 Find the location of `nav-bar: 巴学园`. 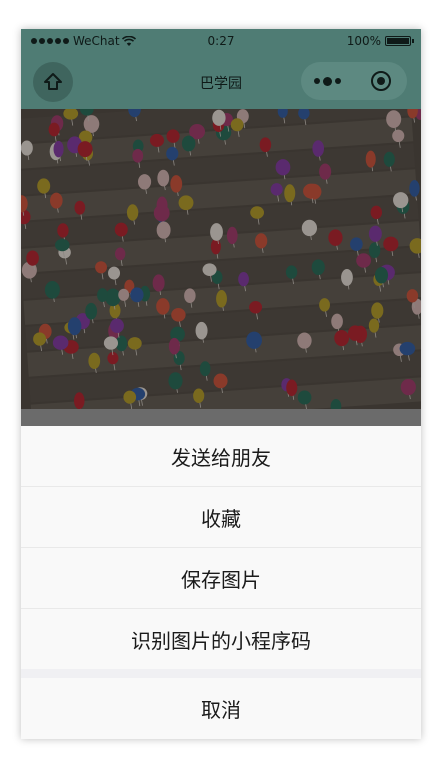

nav-bar: 巴学园 is located at coordinates (221, 81).